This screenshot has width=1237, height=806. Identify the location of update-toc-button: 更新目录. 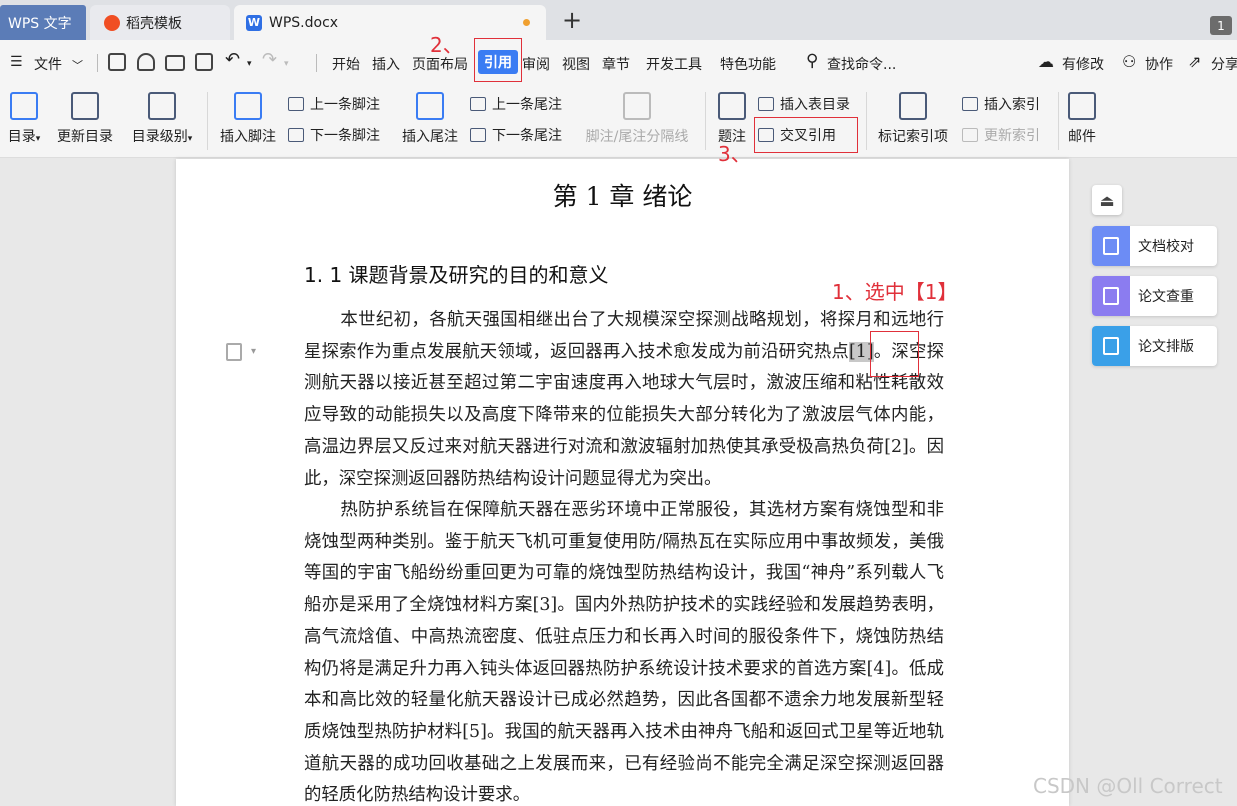
(85, 117).